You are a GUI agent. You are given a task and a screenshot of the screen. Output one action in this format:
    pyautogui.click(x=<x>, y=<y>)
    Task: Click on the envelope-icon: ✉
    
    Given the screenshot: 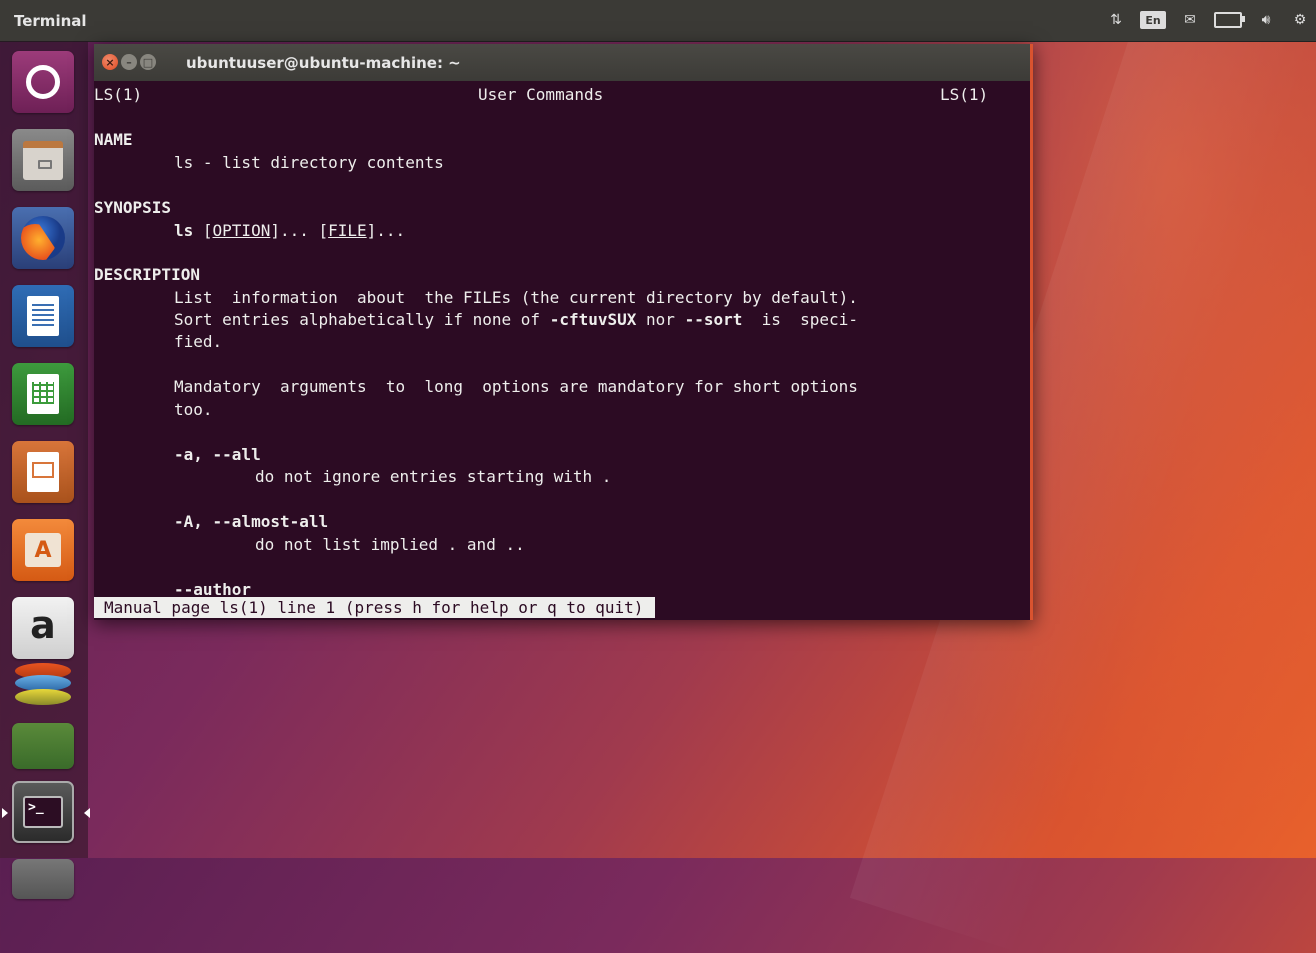 What is the action you would take?
    pyautogui.click(x=1190, y=20)
    